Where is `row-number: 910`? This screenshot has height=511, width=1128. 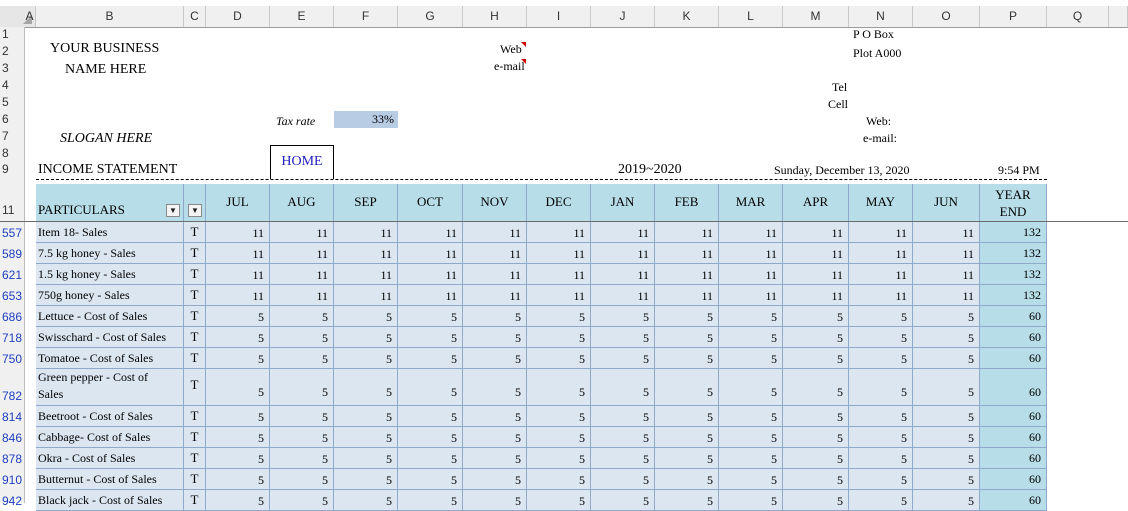 row-number: 910 is located at coordinates (12, 480).